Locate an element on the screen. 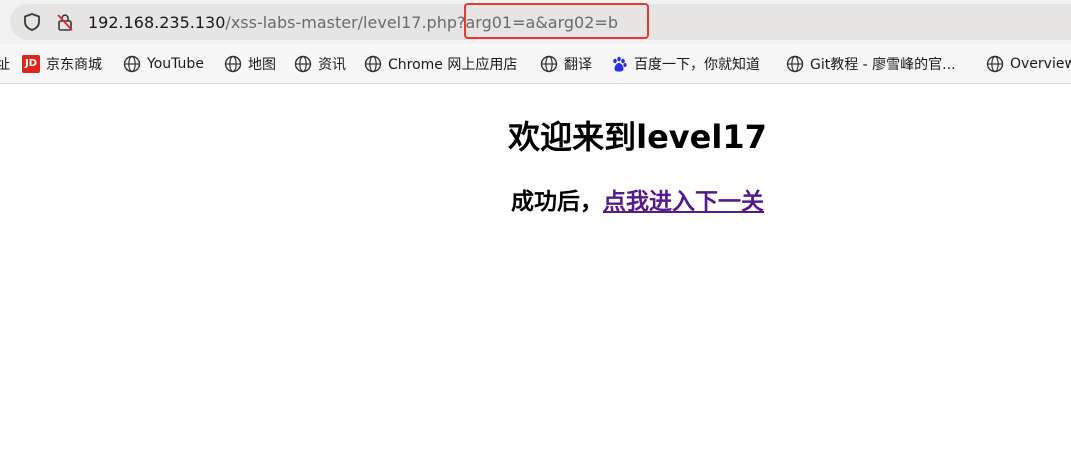 This screenshot has width=1071, height=473. bookmark-label: 京东商城 is located at coordinates (74, 65).